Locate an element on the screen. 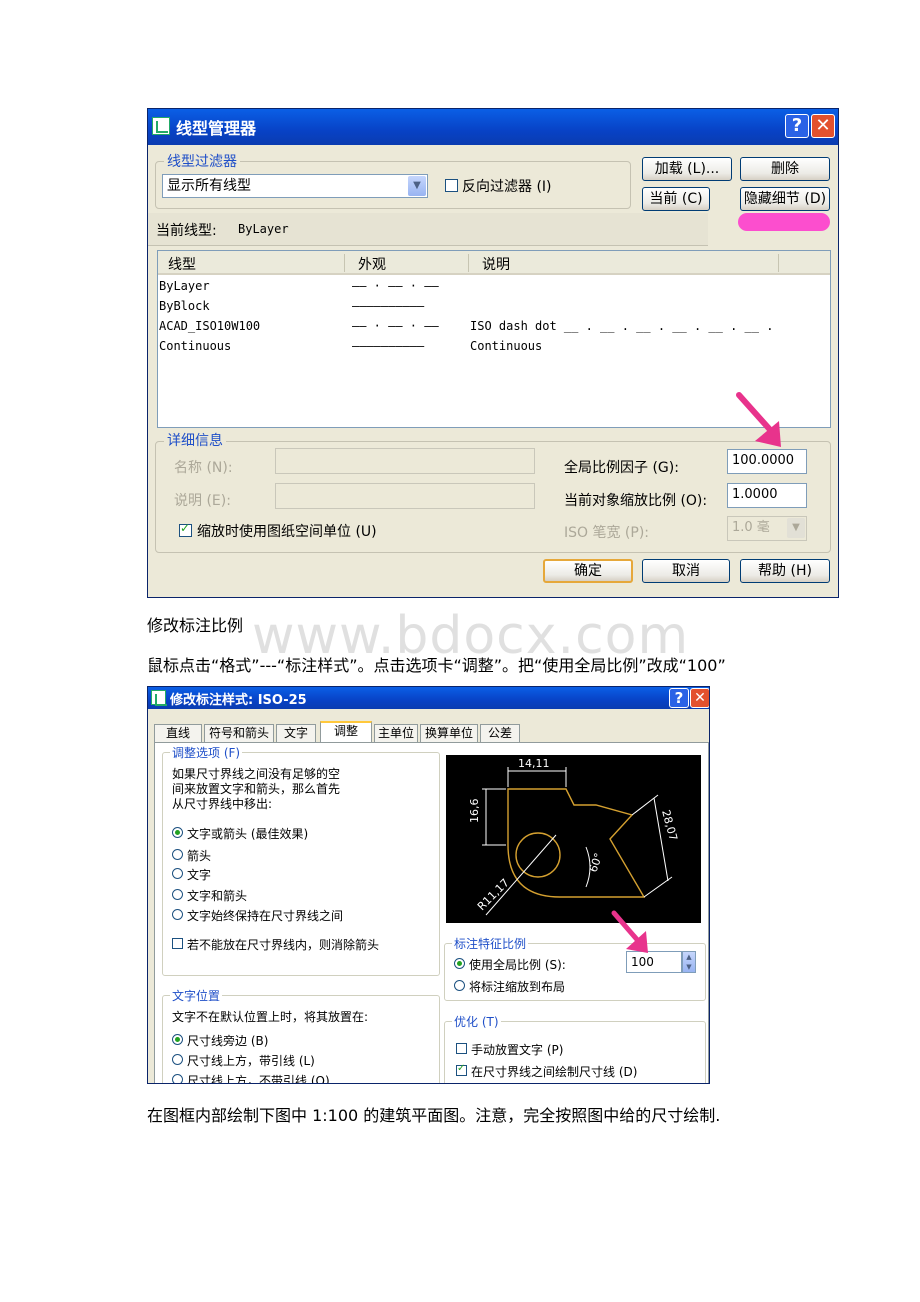  ok-button: 确定 is located at coordinates (588, 571).